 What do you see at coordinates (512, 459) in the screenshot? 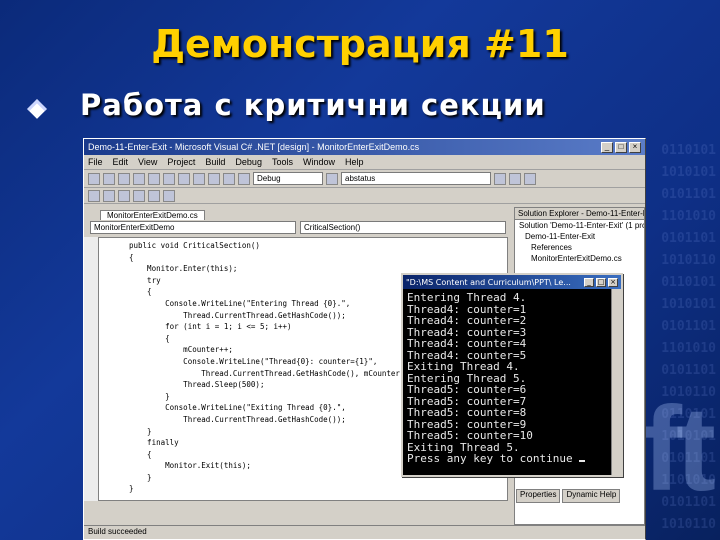
I see `console-line: Press any key to continue` at bounding box center [512, 459].